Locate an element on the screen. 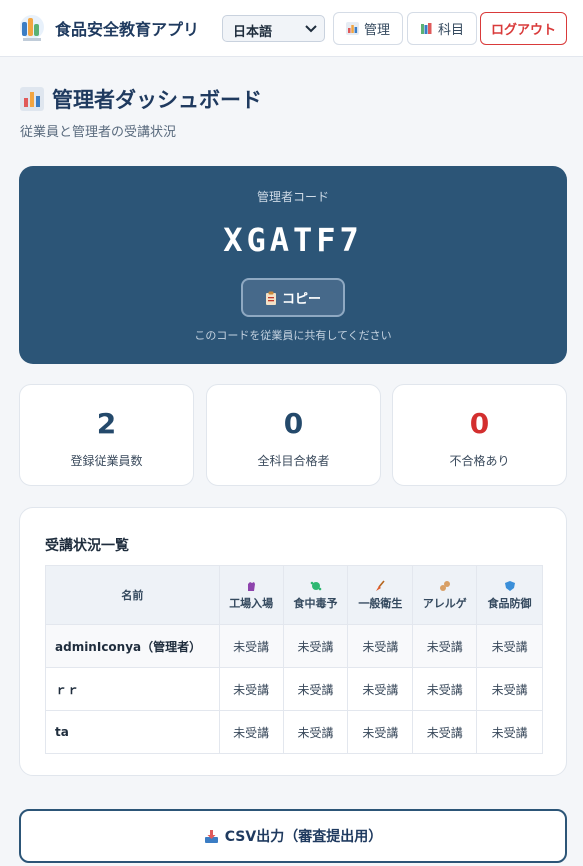  nav-admin-label: 管理 is located at coordinates (376, 30).